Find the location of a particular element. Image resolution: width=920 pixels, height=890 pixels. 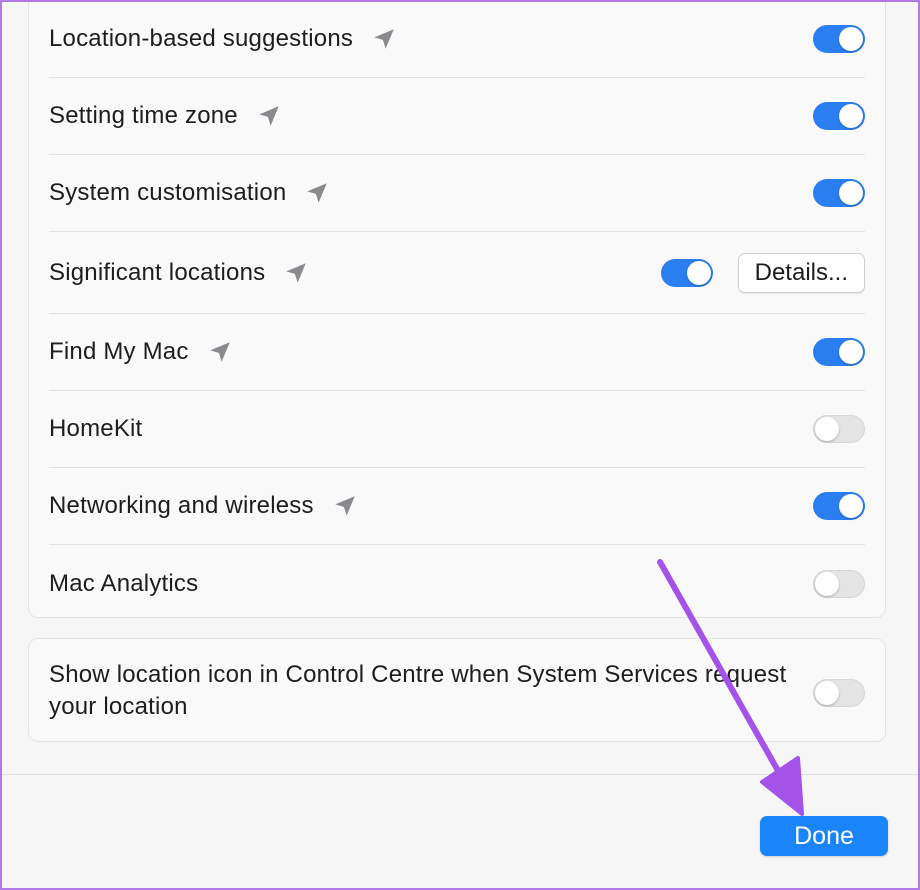

service-label: Setting time zone is located at coordinates (143, 115).